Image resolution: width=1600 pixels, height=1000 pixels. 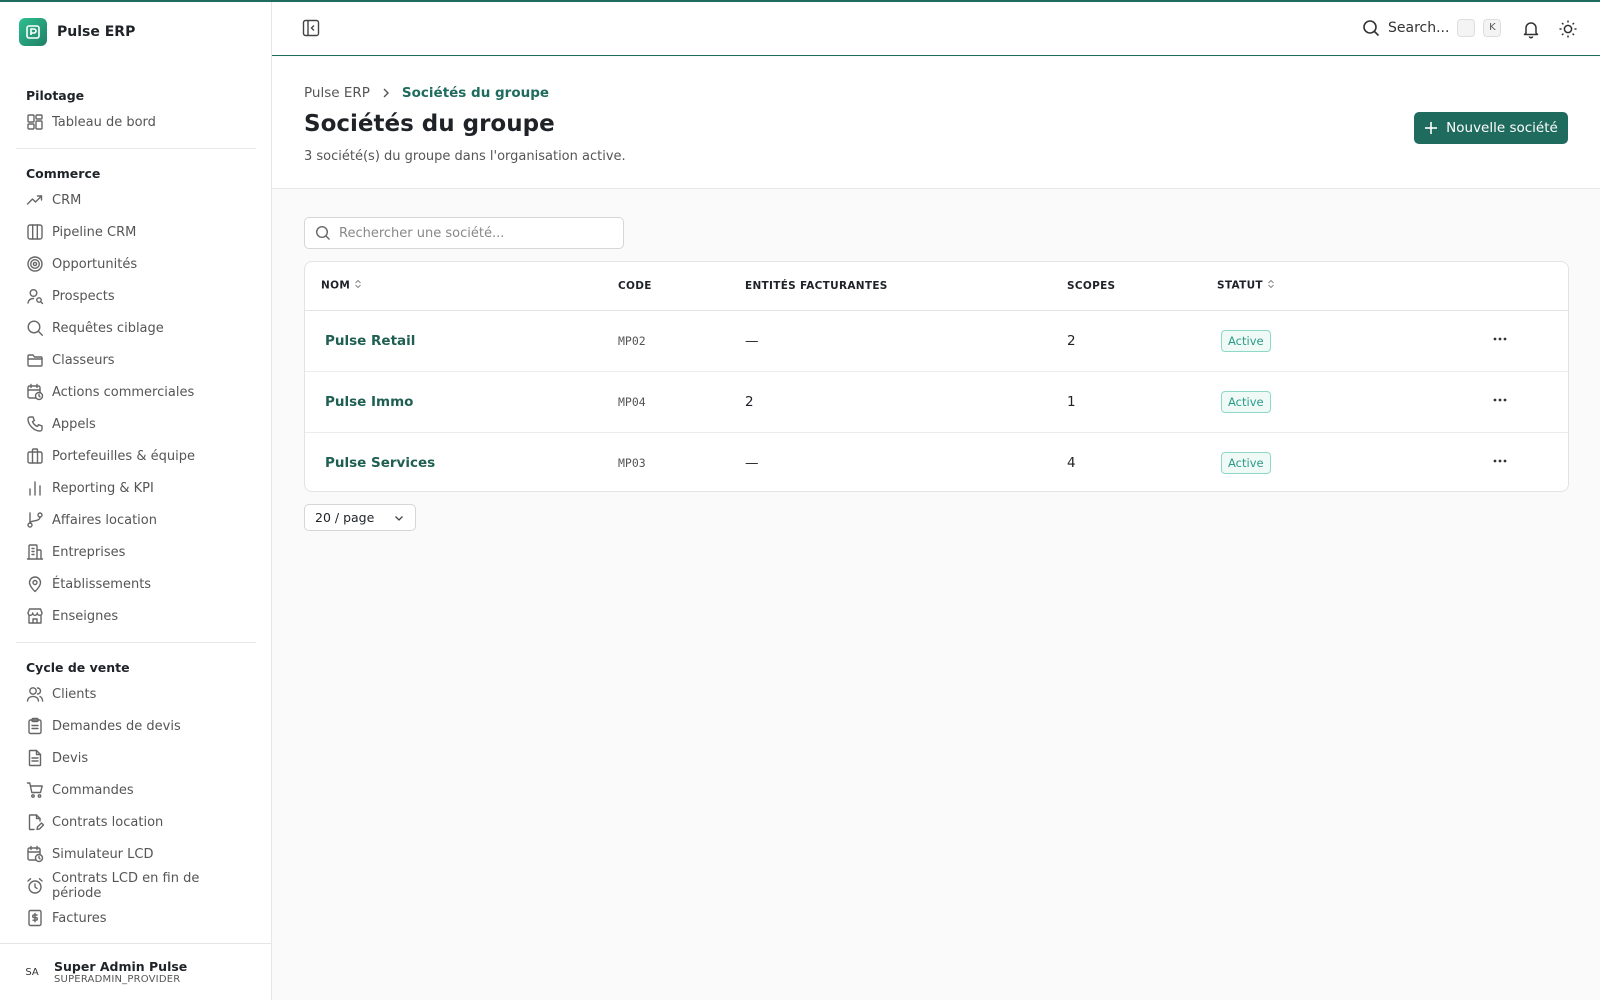 What do you see at coordinates (936, 29) in the screenshot?
I see `topbar: Search... K` at bounding box center [936, 29].